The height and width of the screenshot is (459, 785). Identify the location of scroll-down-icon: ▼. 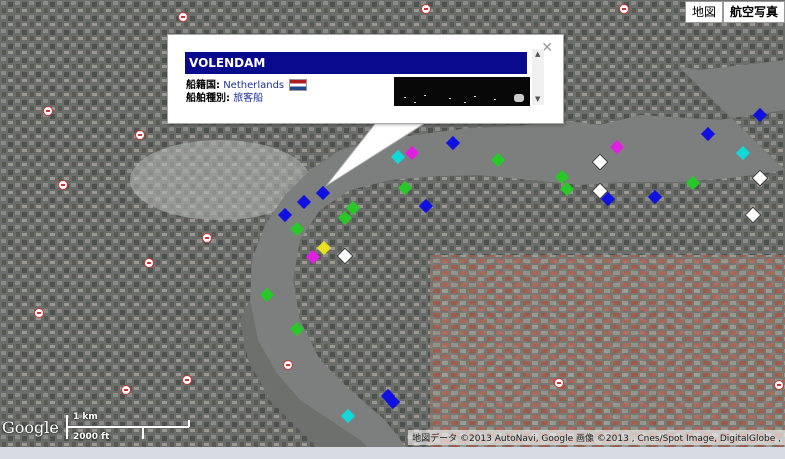
(537, 99).